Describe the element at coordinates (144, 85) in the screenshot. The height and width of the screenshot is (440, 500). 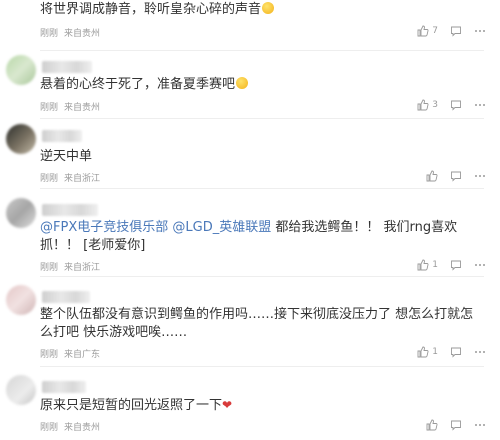
I see `comment-text: 悬着的心终于死了，准备夏季赛吧` at that location.